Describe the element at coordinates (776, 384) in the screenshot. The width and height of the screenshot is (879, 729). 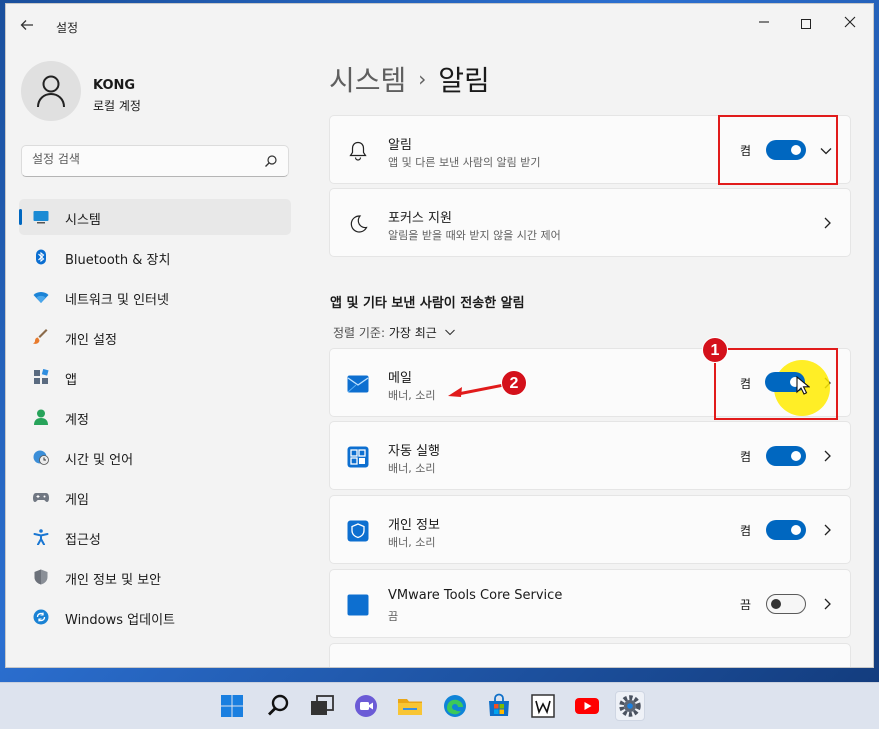
I see `annotation-box-mail-toggle` at that location.